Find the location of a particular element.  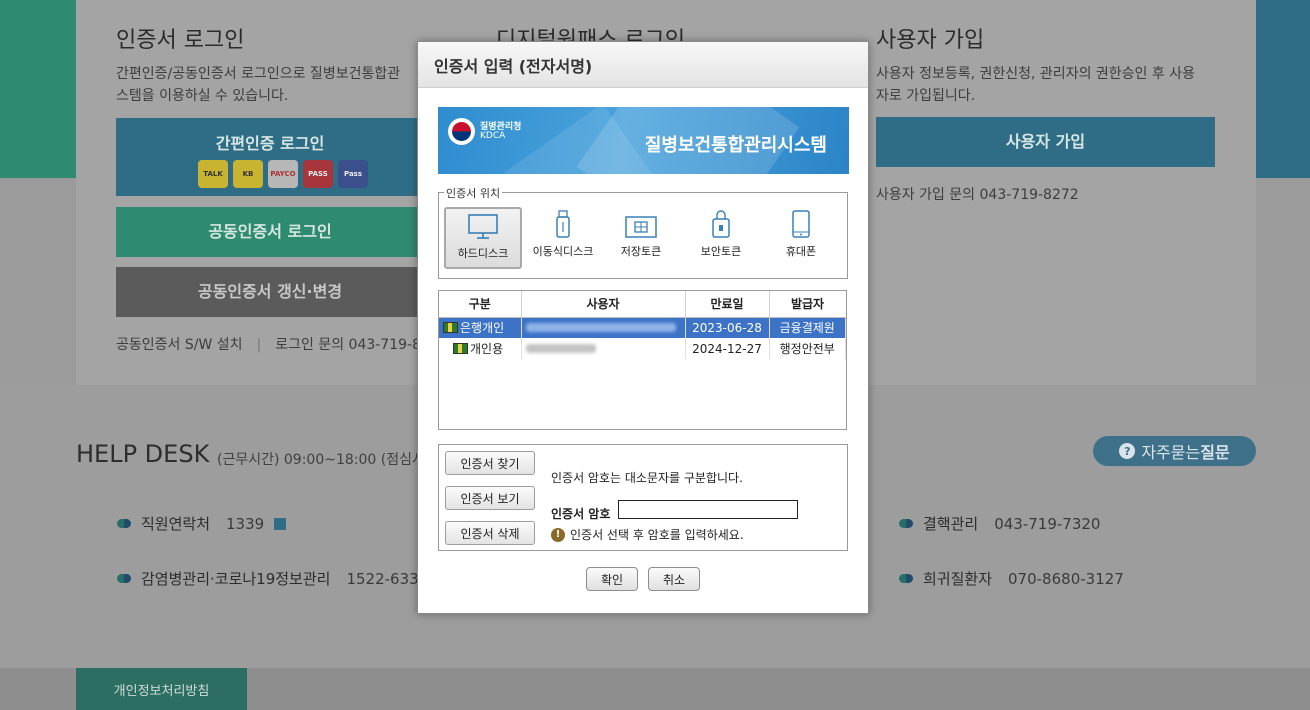

view-cert-button: 인증서 보기 is located at coordinates (490, 498).